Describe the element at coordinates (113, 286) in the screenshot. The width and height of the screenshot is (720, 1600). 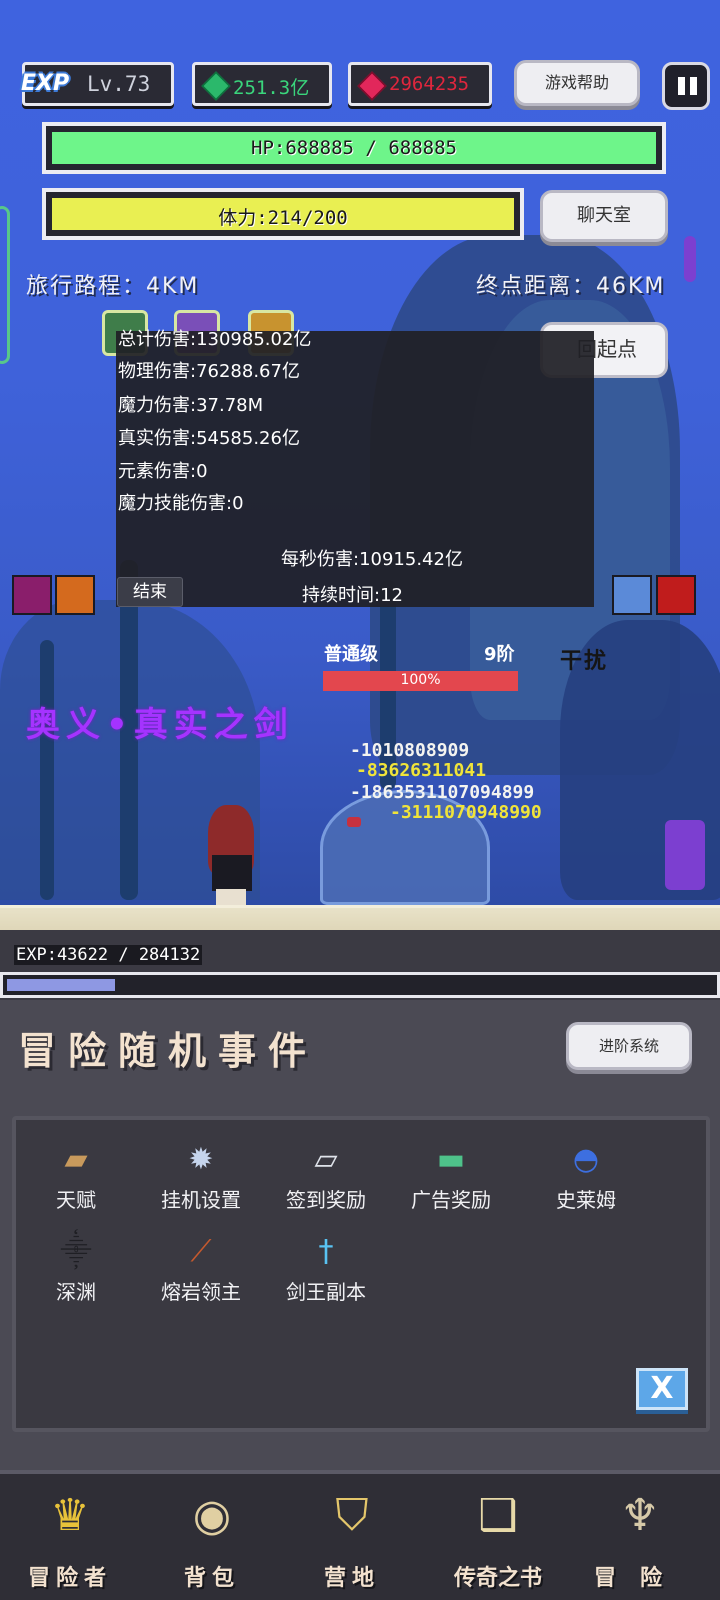
I see `travel-distance: 旅行路程：4KM` at that location.